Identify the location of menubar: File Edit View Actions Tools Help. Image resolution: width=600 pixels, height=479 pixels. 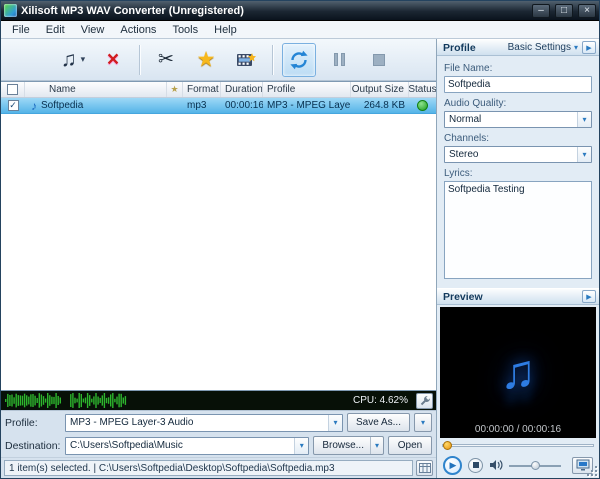
(300, 30).